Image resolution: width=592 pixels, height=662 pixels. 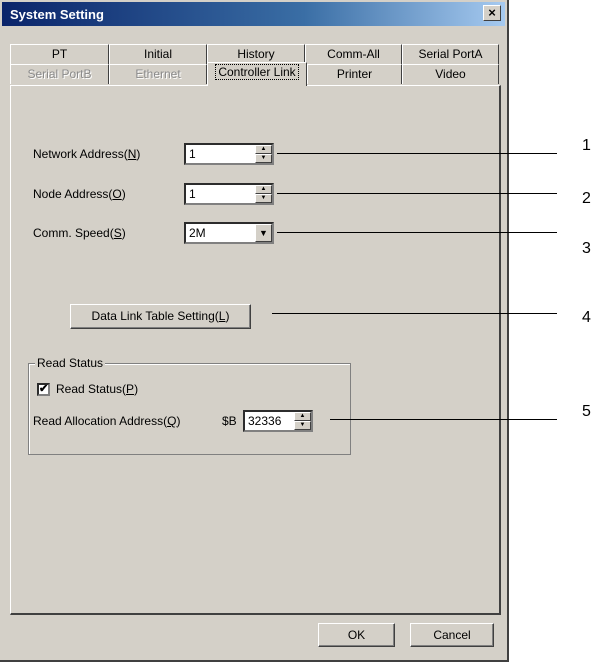 What do you see at coordinates (586, 145) in the screenshot?
I see `callout-1: 1` at bounding box center [586, 145].